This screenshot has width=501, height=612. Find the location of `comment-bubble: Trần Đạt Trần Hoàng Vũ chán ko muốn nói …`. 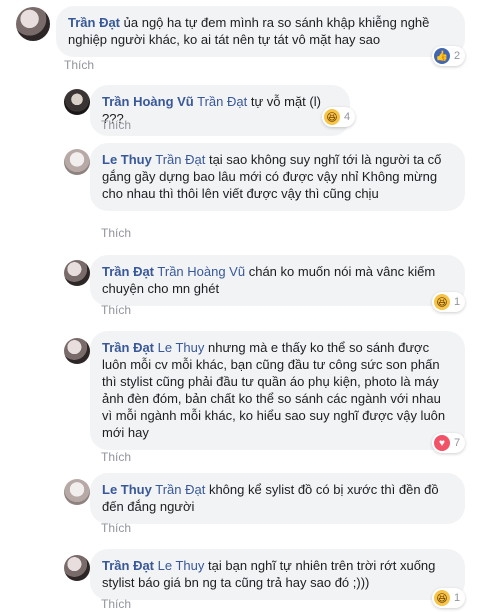

comment-bubble: Trần Đạt Trần Hoàng Vũ chán ko muốn nói … is located at coordinates (277, 280).